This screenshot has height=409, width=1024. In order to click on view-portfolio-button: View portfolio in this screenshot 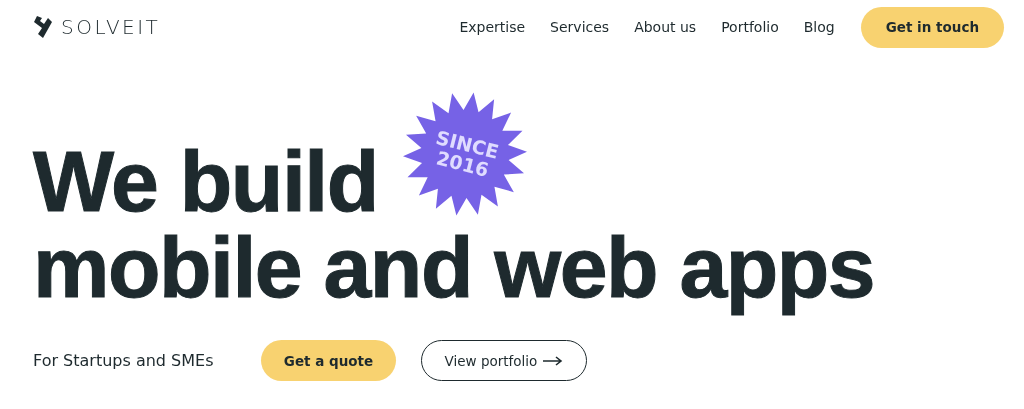, I will do `click(504, 360)`.